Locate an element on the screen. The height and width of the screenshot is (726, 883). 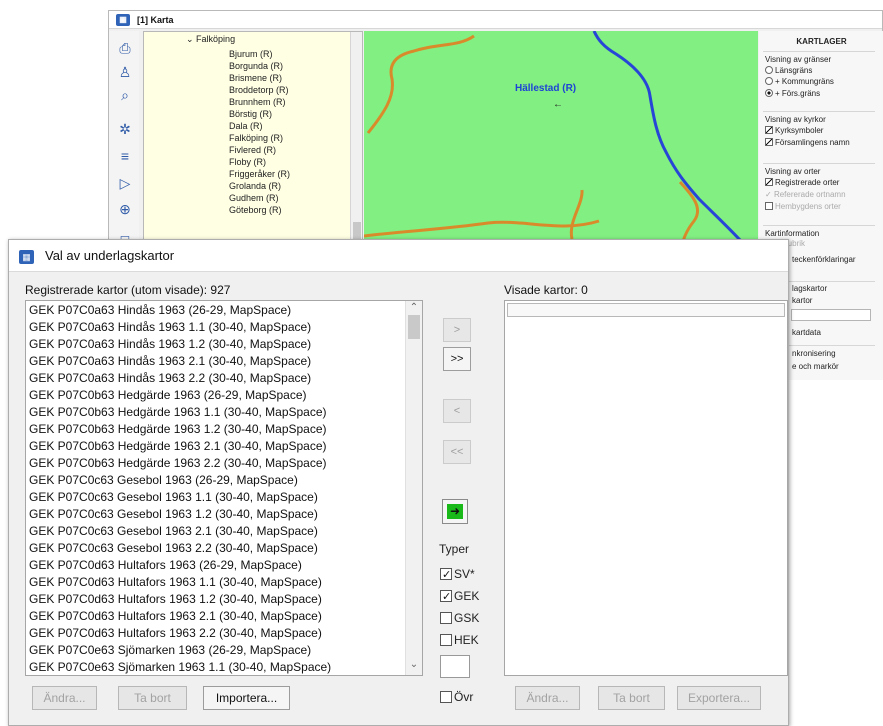
tree-item: Grolanda (R) is located at coordinates (255, 186).